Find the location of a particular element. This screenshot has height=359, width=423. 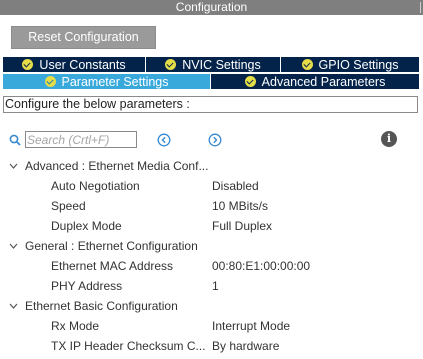

tree-param-row: Auto Negotiation Disabled is located at coordinates (211, 186).